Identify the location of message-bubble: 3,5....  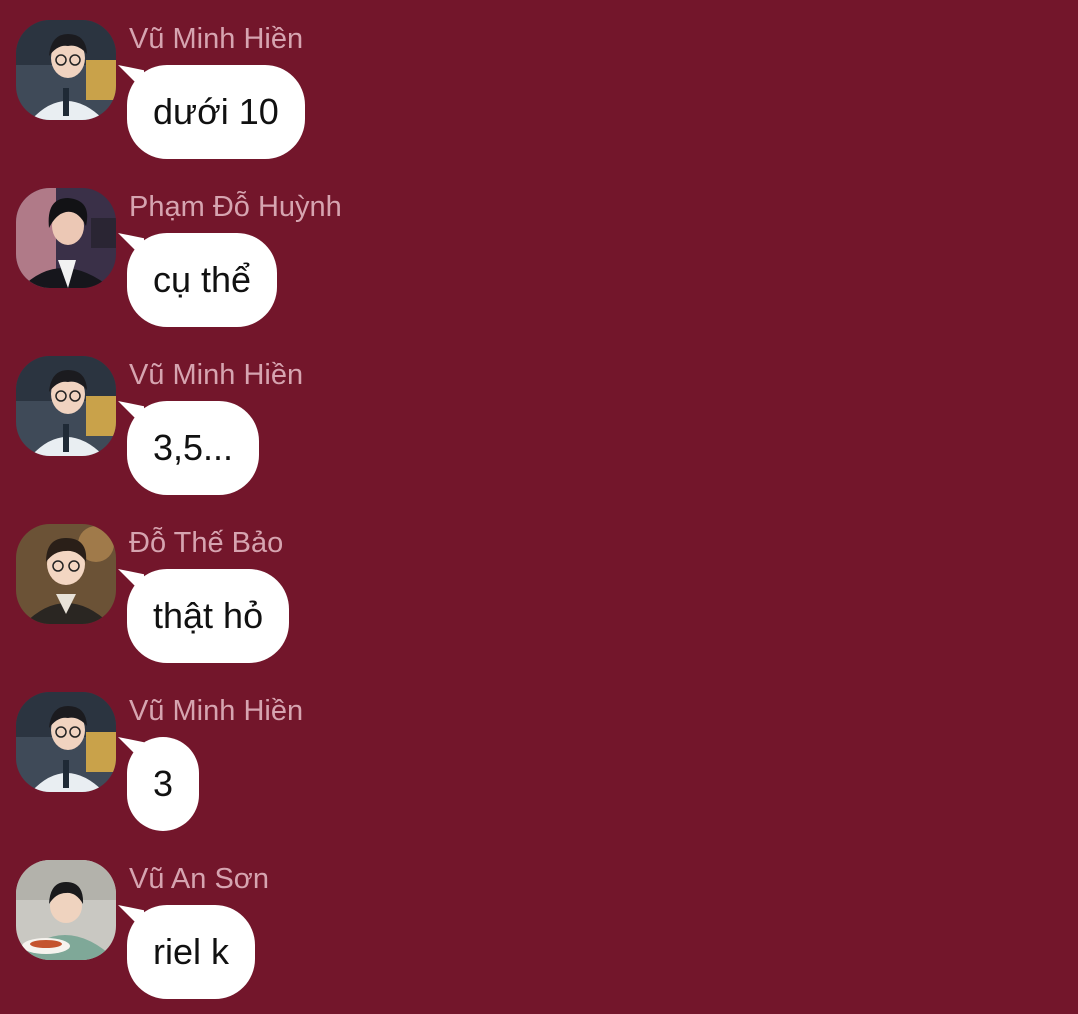
(193, 448).